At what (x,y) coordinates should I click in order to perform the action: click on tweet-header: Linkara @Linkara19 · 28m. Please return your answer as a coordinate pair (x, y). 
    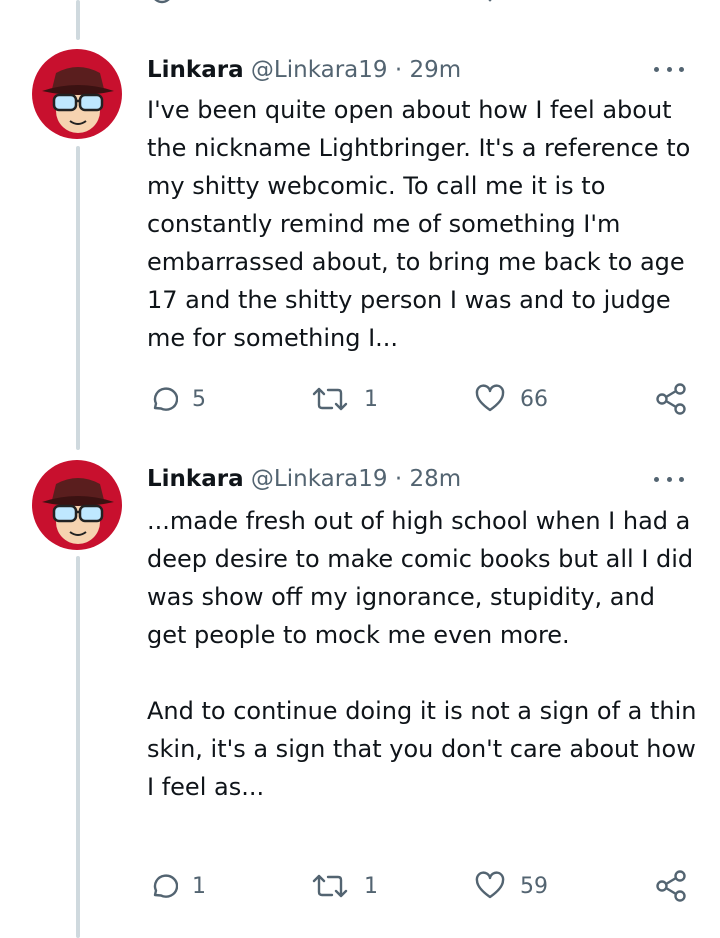
    Looking at the image, I should click on (304, 479).